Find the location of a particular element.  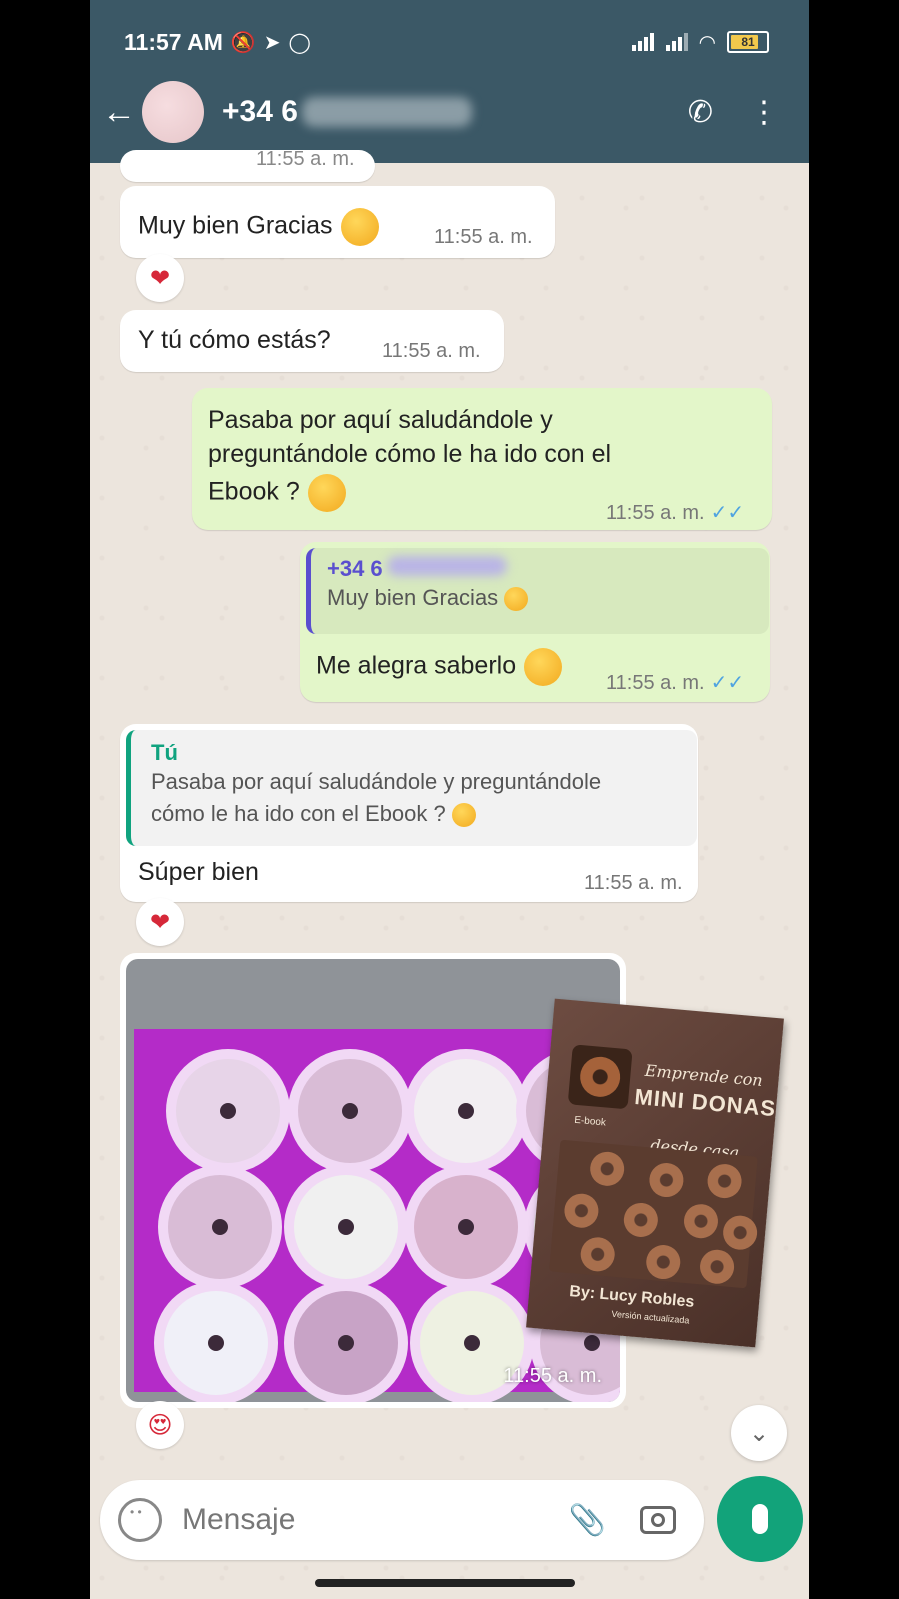

message-text-line: Ebook ? is located at coordinates (254, 491).